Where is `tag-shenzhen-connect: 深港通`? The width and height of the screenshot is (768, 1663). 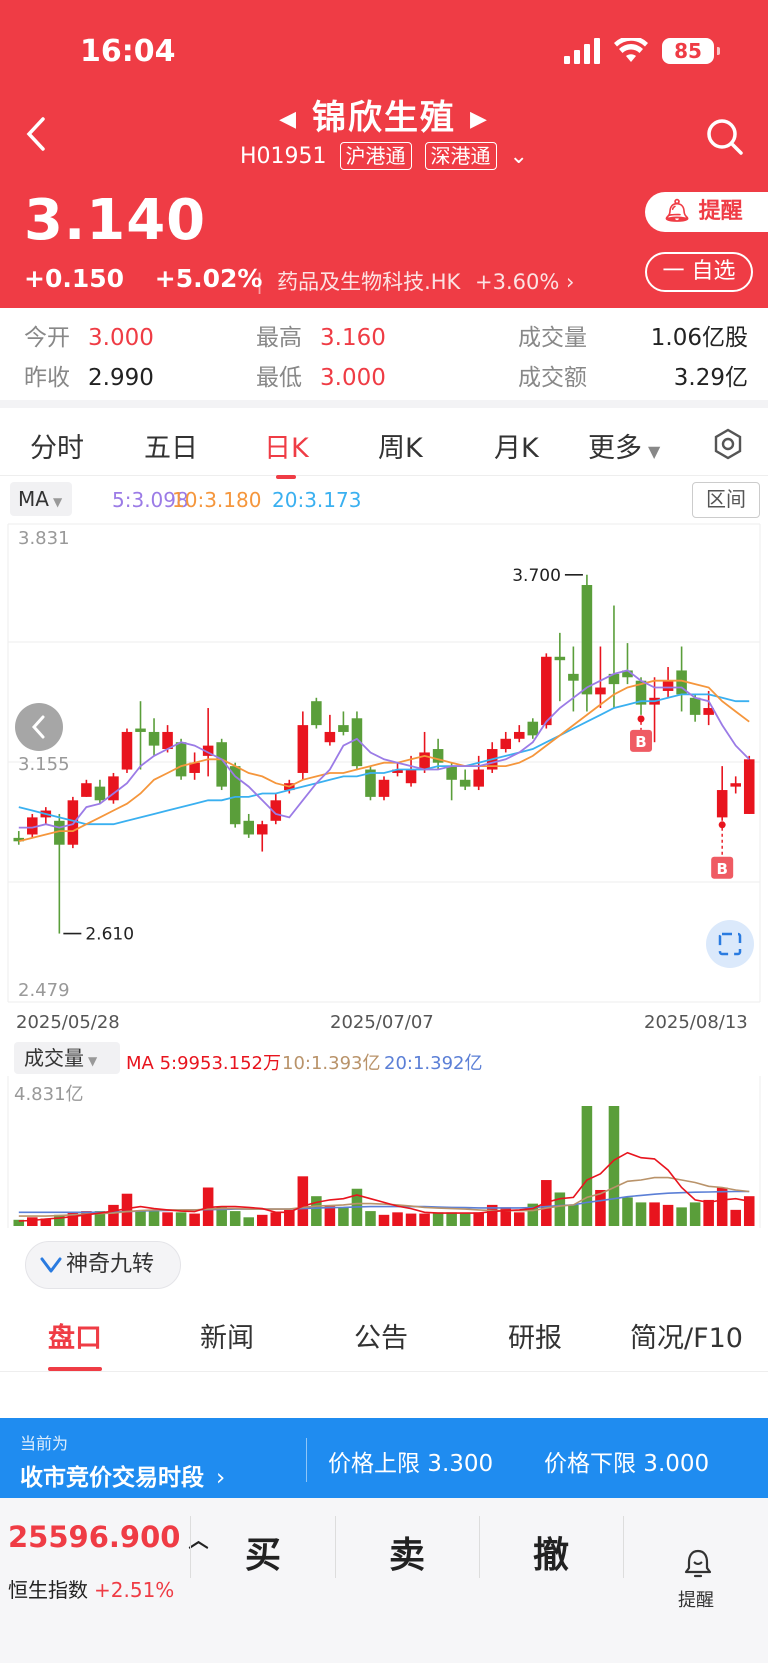 tag-shenzhen-connect: 深港通 is located at coordinates (460, 156).